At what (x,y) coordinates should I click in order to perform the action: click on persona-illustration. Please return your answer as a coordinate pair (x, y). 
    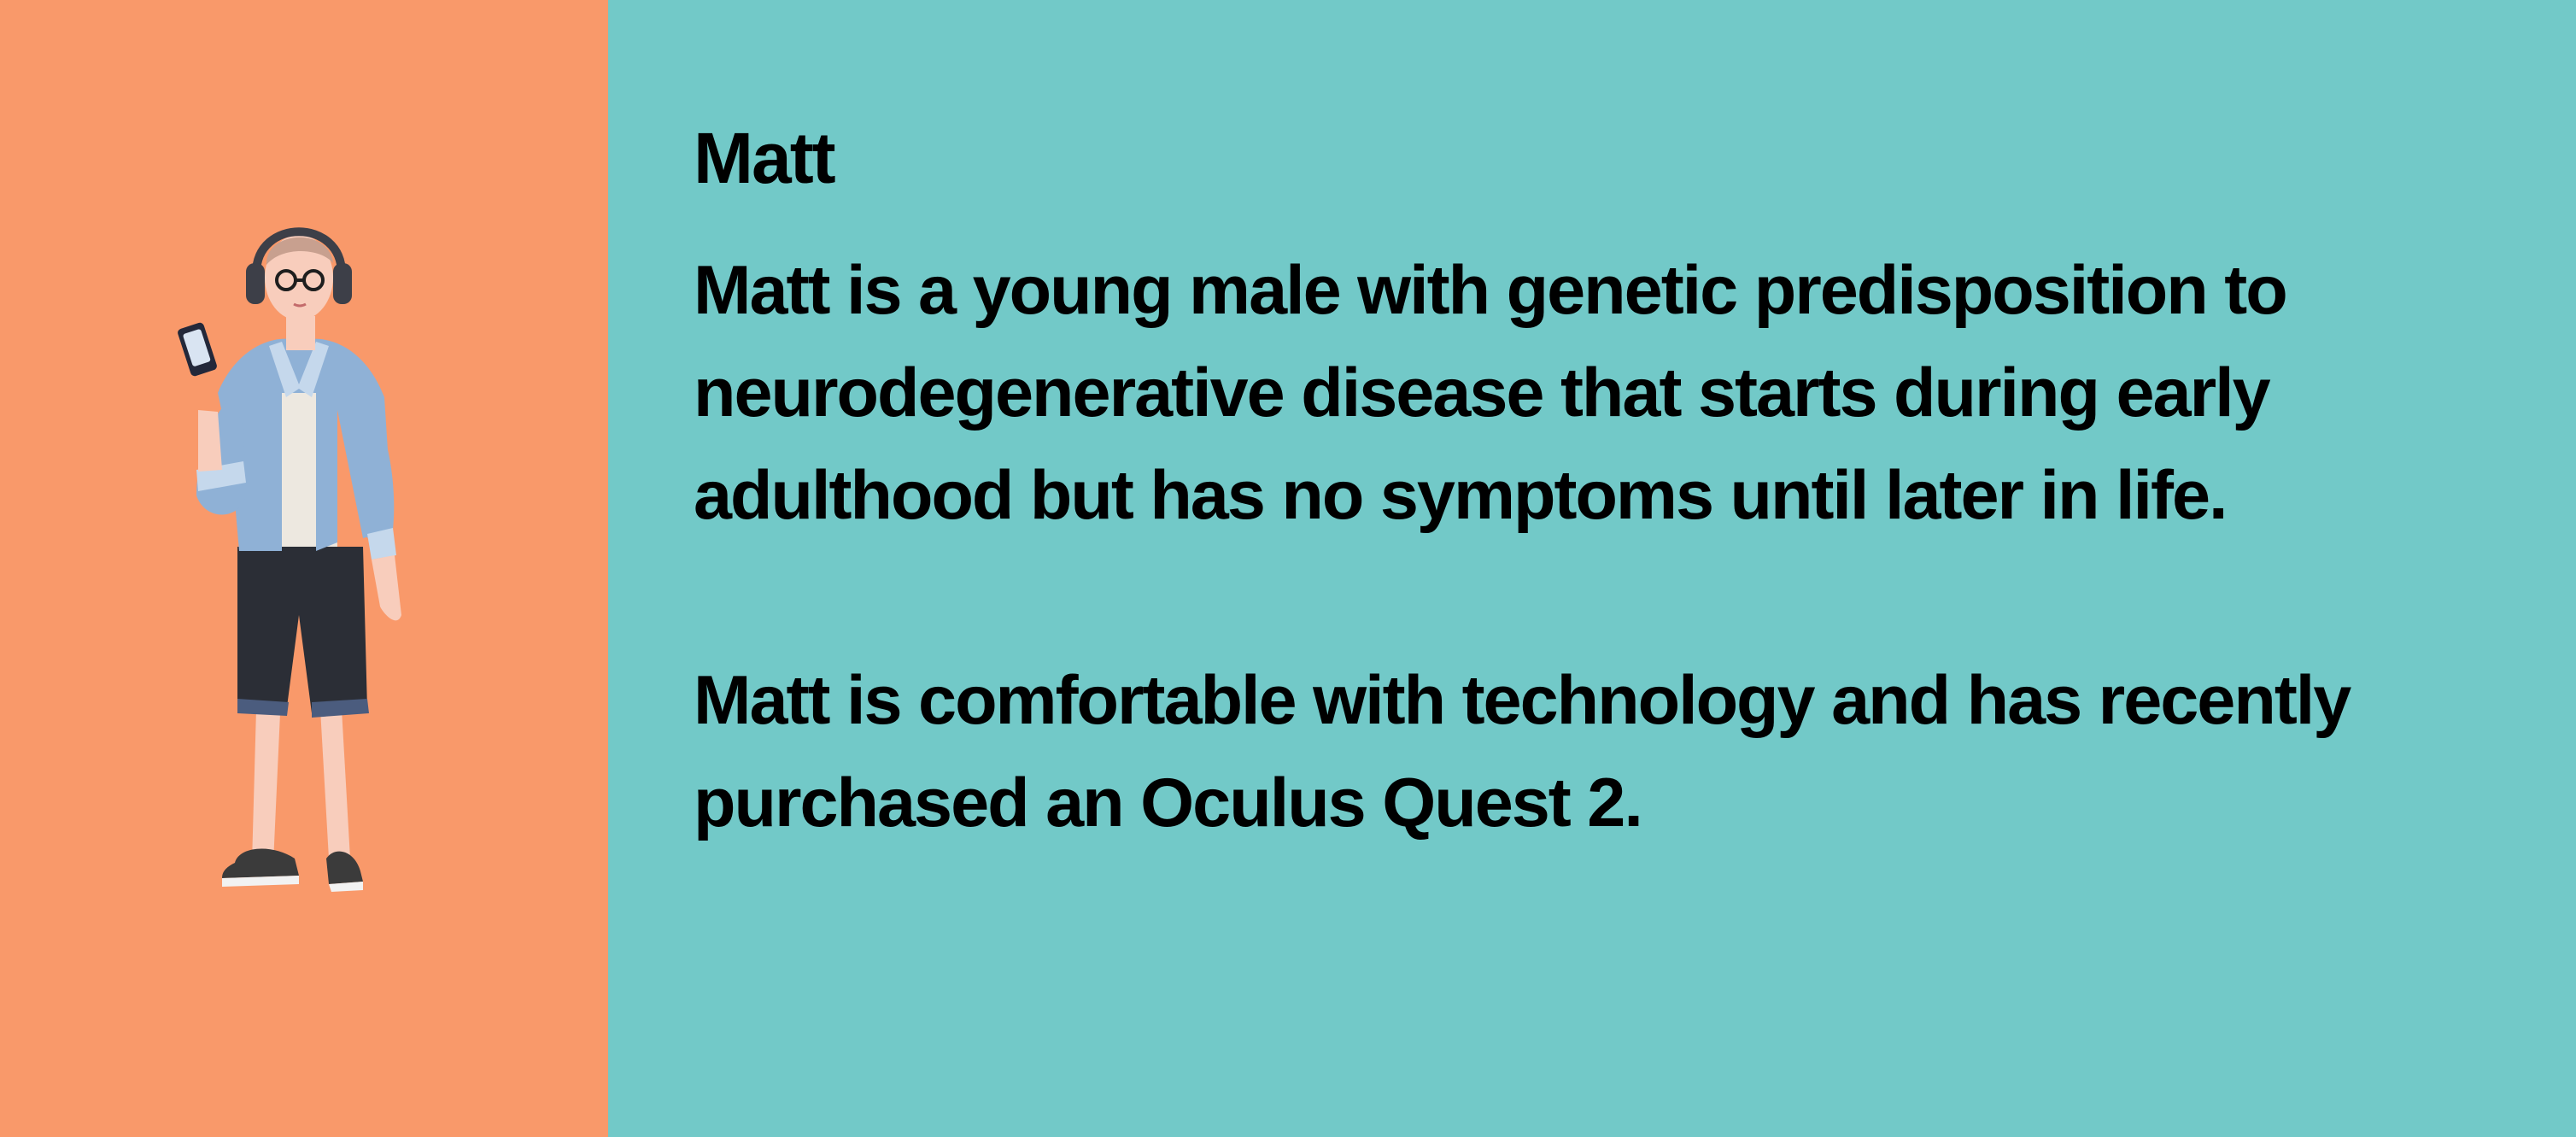
    Looking at the image, I should click on (289, 559).